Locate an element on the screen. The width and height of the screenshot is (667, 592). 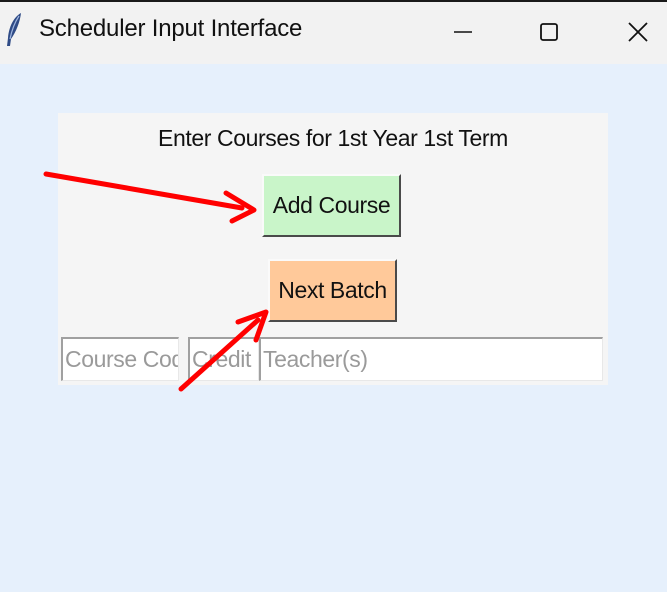
add-course-button: Add Course is located at coordinates (331, 205).